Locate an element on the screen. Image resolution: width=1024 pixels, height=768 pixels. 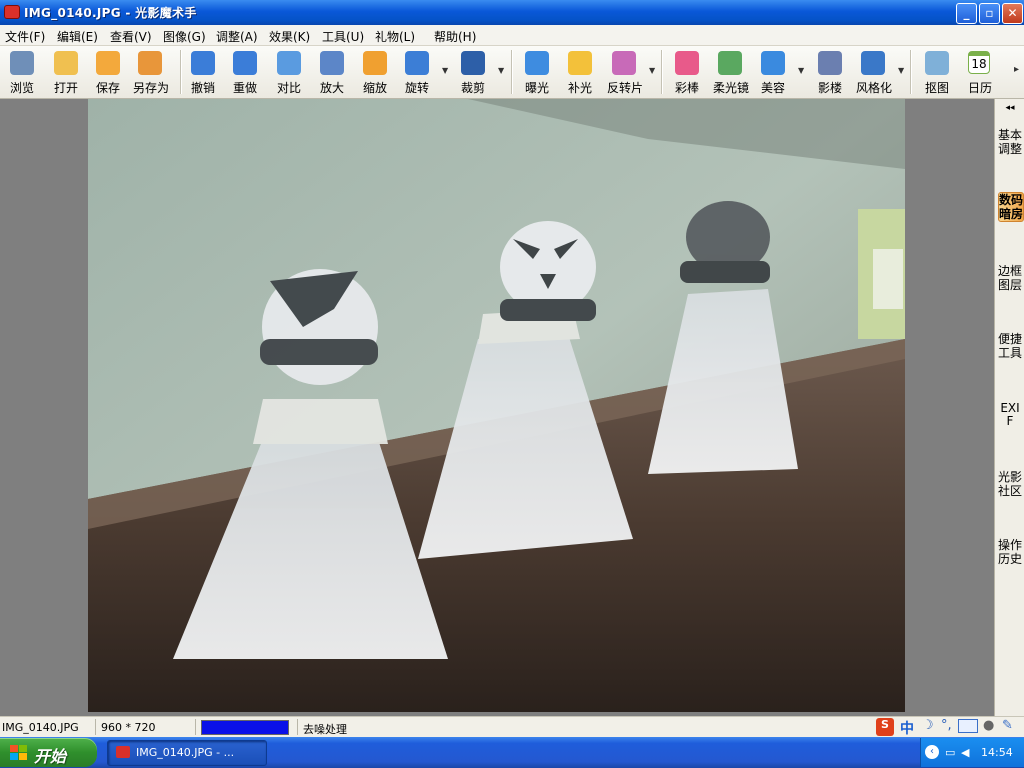
tab-quick-tools: 便捷工具 is located at coordinates (1010, 346).